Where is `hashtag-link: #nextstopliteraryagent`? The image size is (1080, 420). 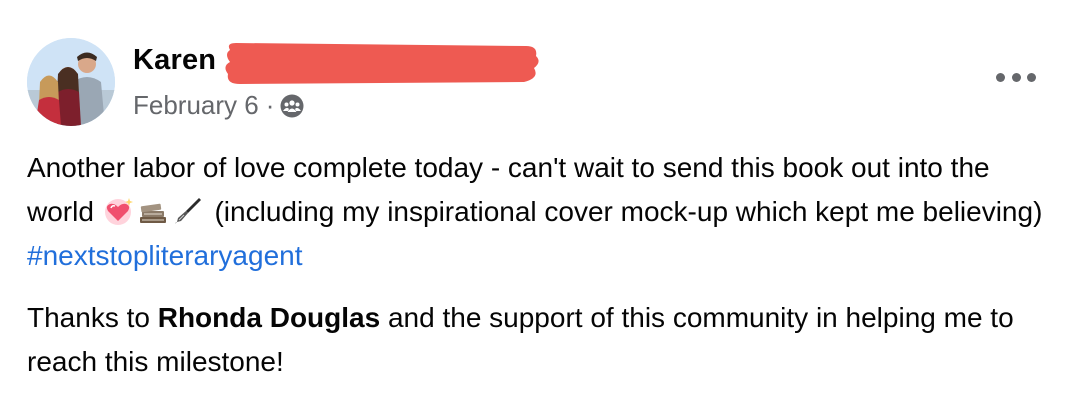 hashtag-link: #nextstopliteraryagent is located at coordinates (165, 255).